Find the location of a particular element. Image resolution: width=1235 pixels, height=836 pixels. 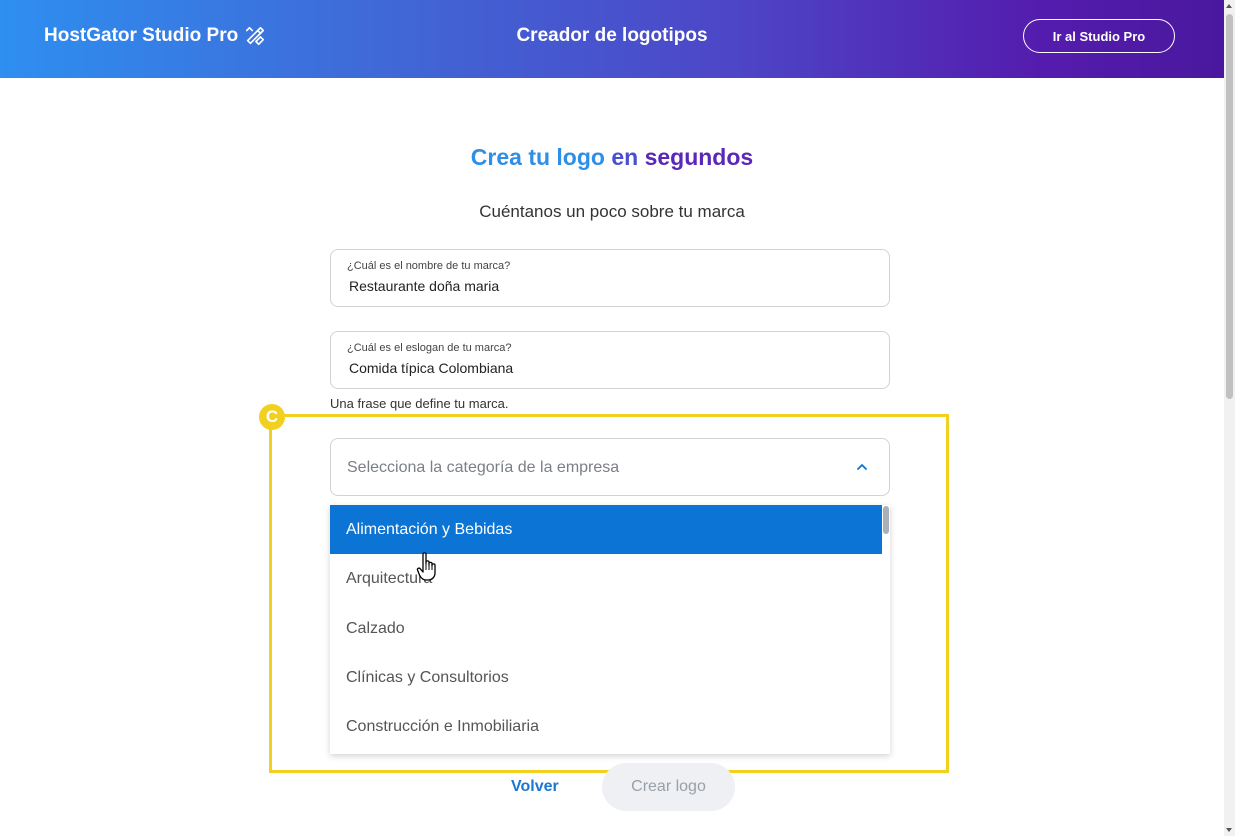

brand-name-input: Restaurante doña maria is located at coordinates (424, 286).